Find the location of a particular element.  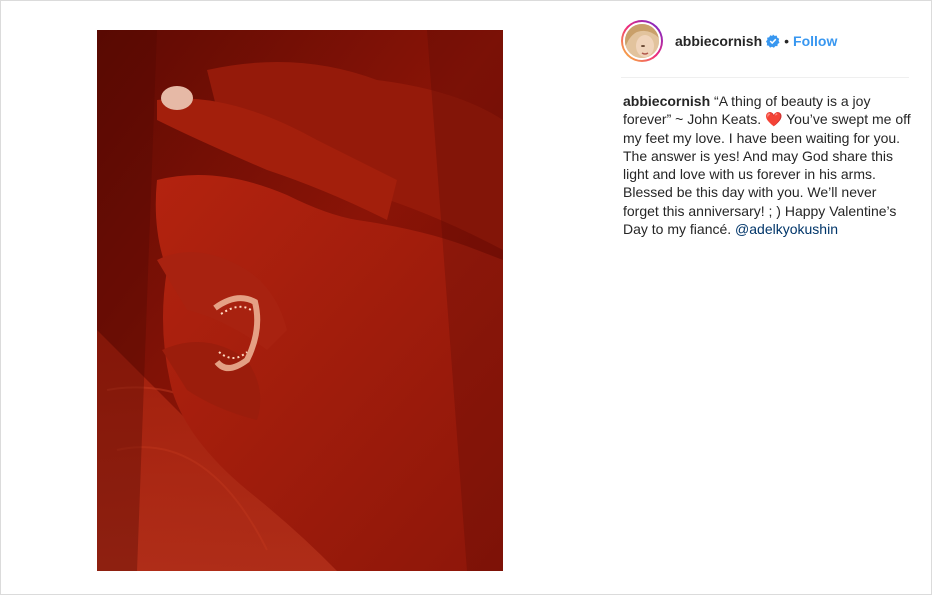

avatar is located at coordinates (642, 40).